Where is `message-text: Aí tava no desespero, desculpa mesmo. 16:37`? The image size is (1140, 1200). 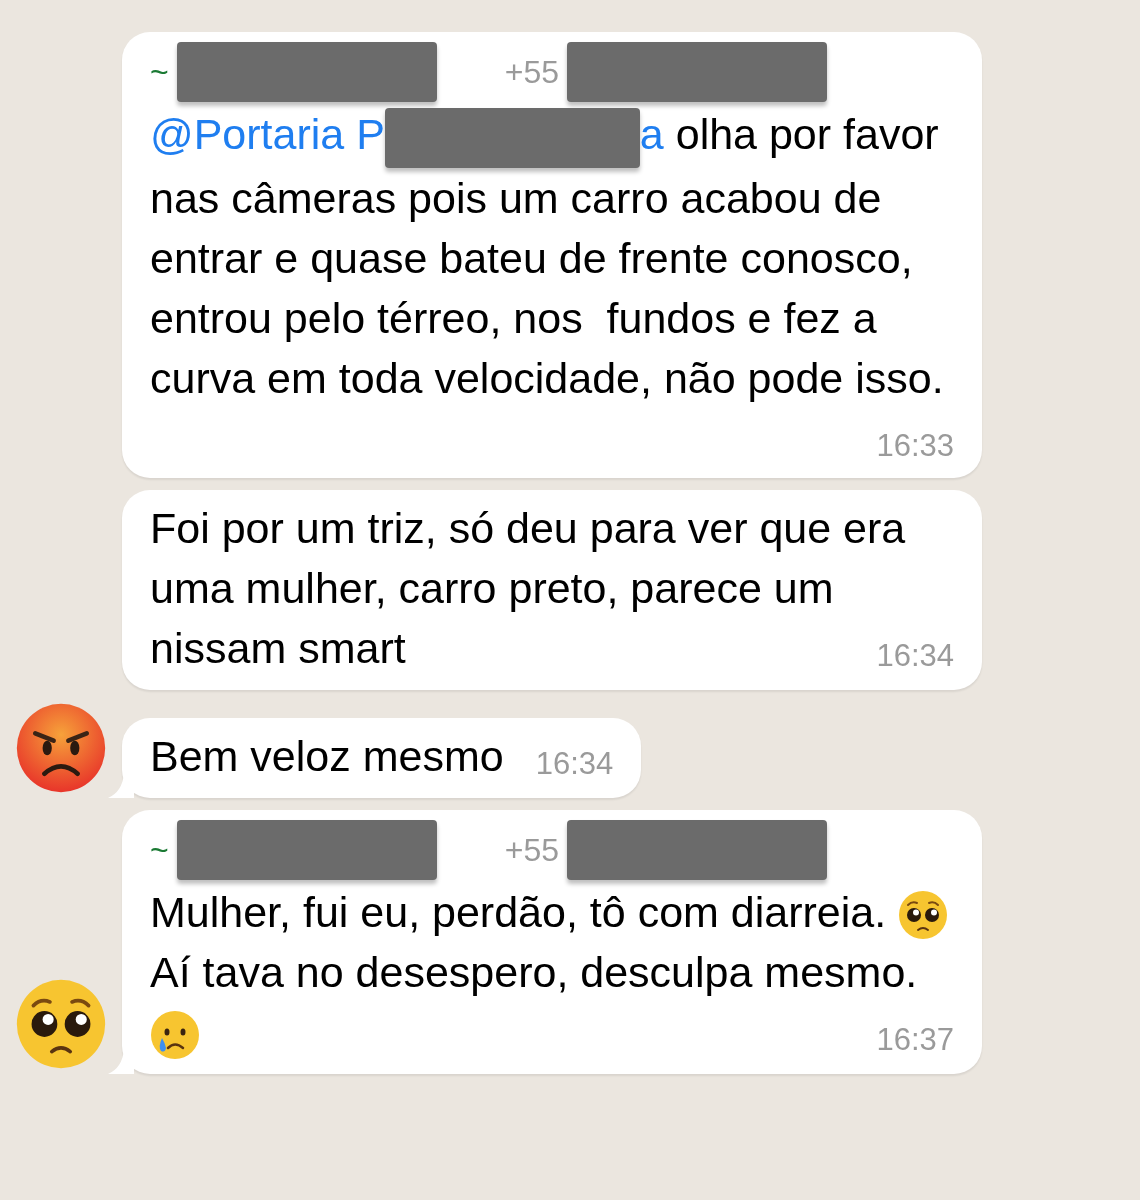
message-text: Aí tava no desespero, desculpa mesmo. 16:37 is located at coordinates (552, 1001).